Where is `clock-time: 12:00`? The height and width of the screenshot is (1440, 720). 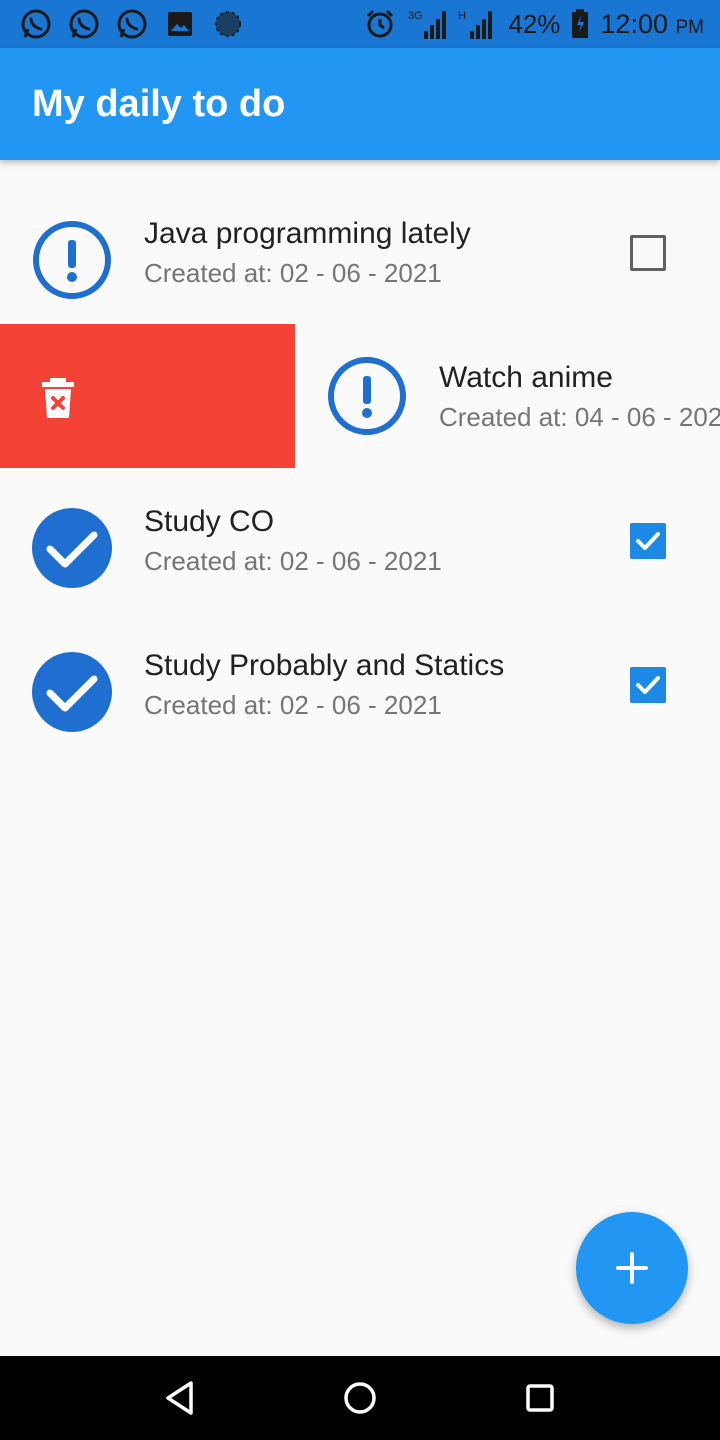 clock-time: 12:00 is located at coordinates (634, 23).